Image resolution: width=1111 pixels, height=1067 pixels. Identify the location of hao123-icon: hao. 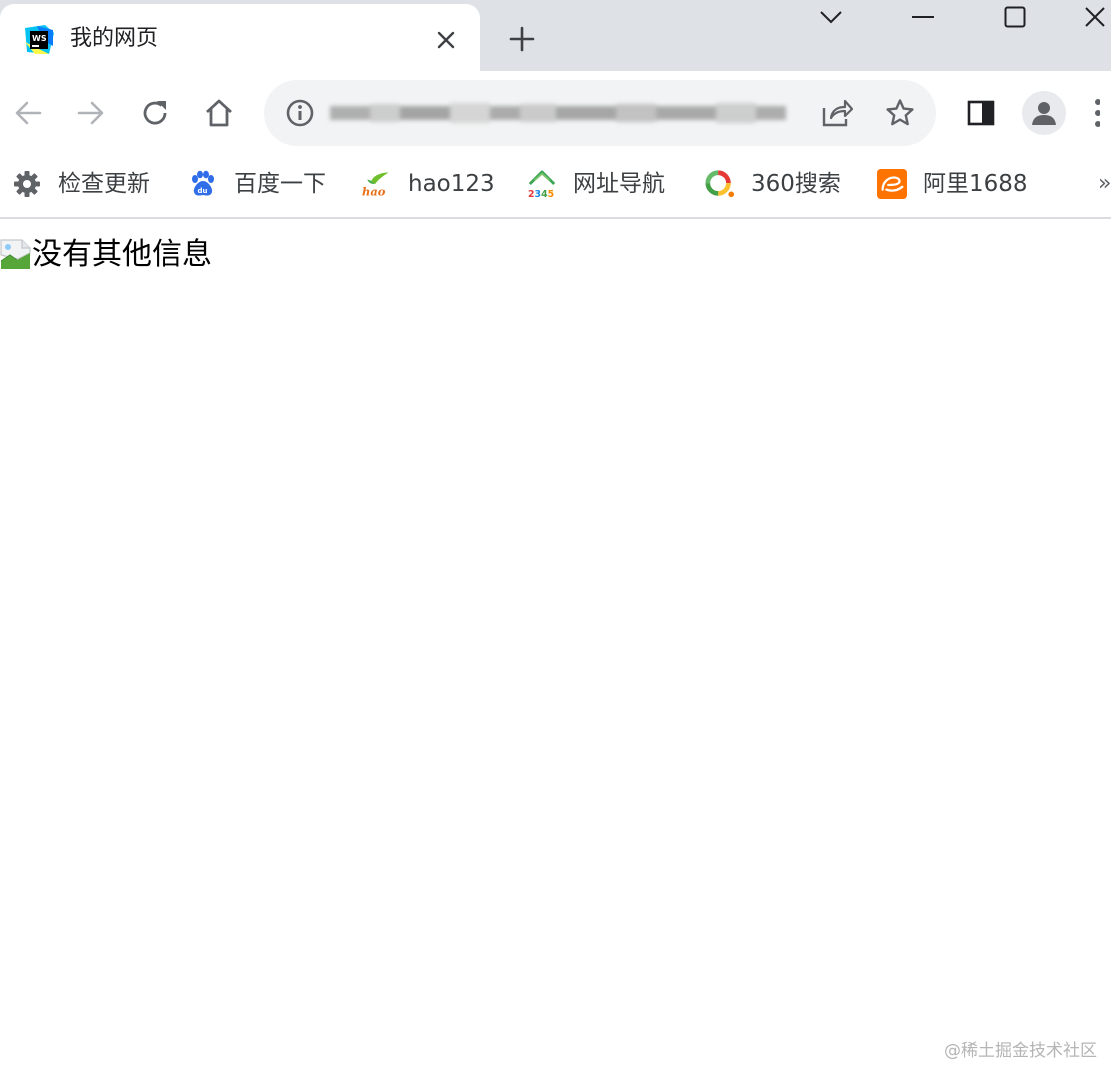
(377, 184).